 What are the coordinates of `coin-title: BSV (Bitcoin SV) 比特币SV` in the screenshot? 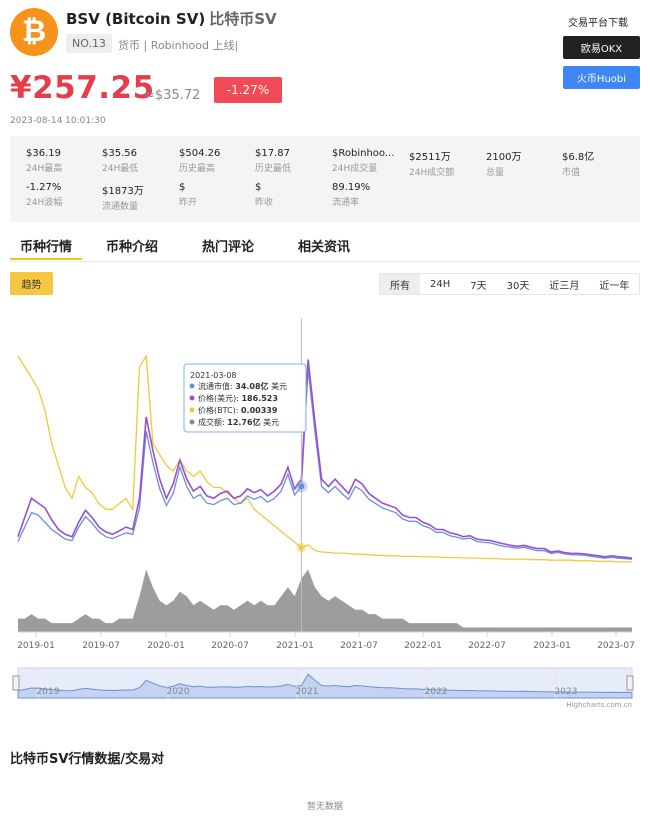 It's located at (171, 18).